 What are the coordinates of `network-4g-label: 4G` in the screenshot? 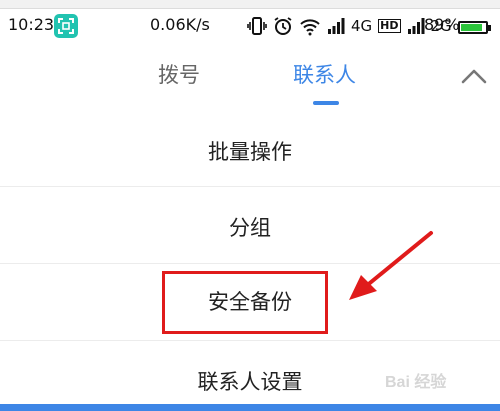 It's located at (362, 26).